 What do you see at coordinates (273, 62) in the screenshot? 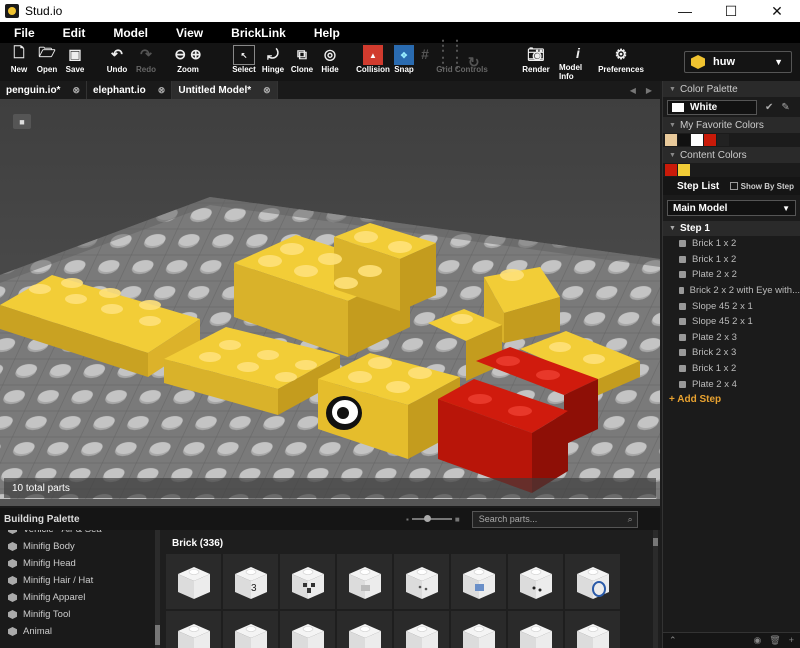
I see `hinge-button: ⤾ Hinge` at bounding box center [273, 62].